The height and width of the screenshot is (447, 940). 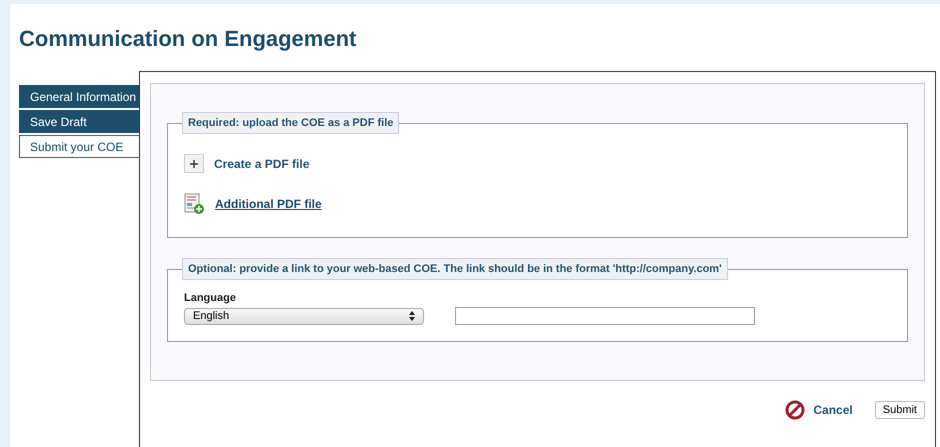 I want to click on sidebar-tab: Submit your COE, so click(x=79, y=146).